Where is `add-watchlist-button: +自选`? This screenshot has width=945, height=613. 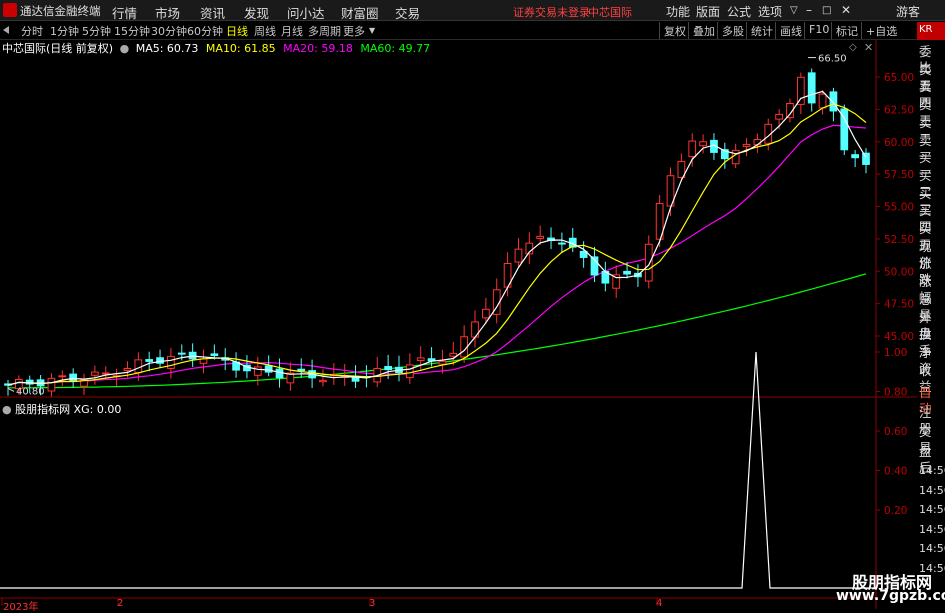 add-watchlist-button: +自选 is located at coordinates (881, 30).